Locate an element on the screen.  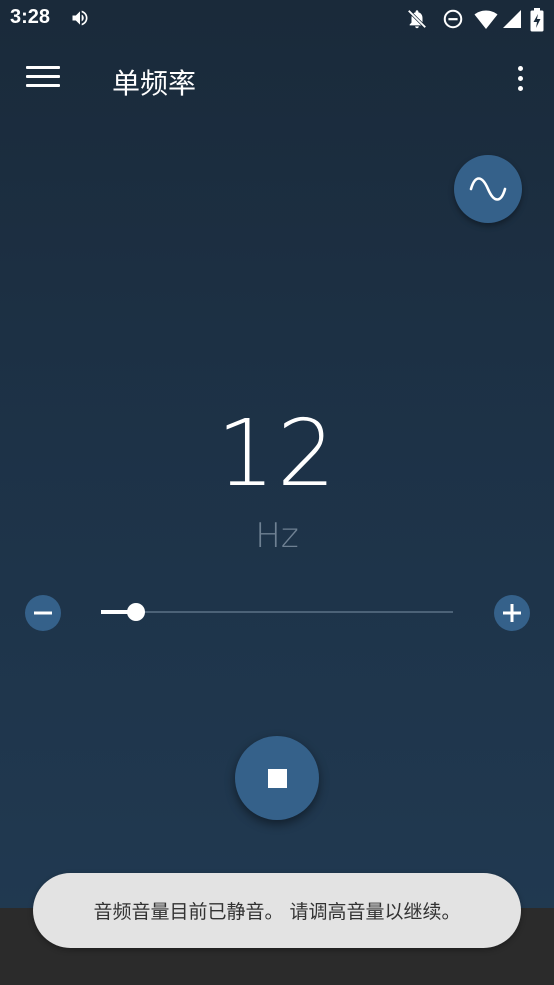
sine-wave-icon is located at coordinates (488, 189).